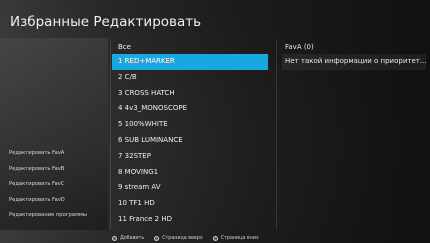  Describe the element at coordinates (299, 47) in the screenshot. I see `favorite-panel-header: FavA (0)` at that location.